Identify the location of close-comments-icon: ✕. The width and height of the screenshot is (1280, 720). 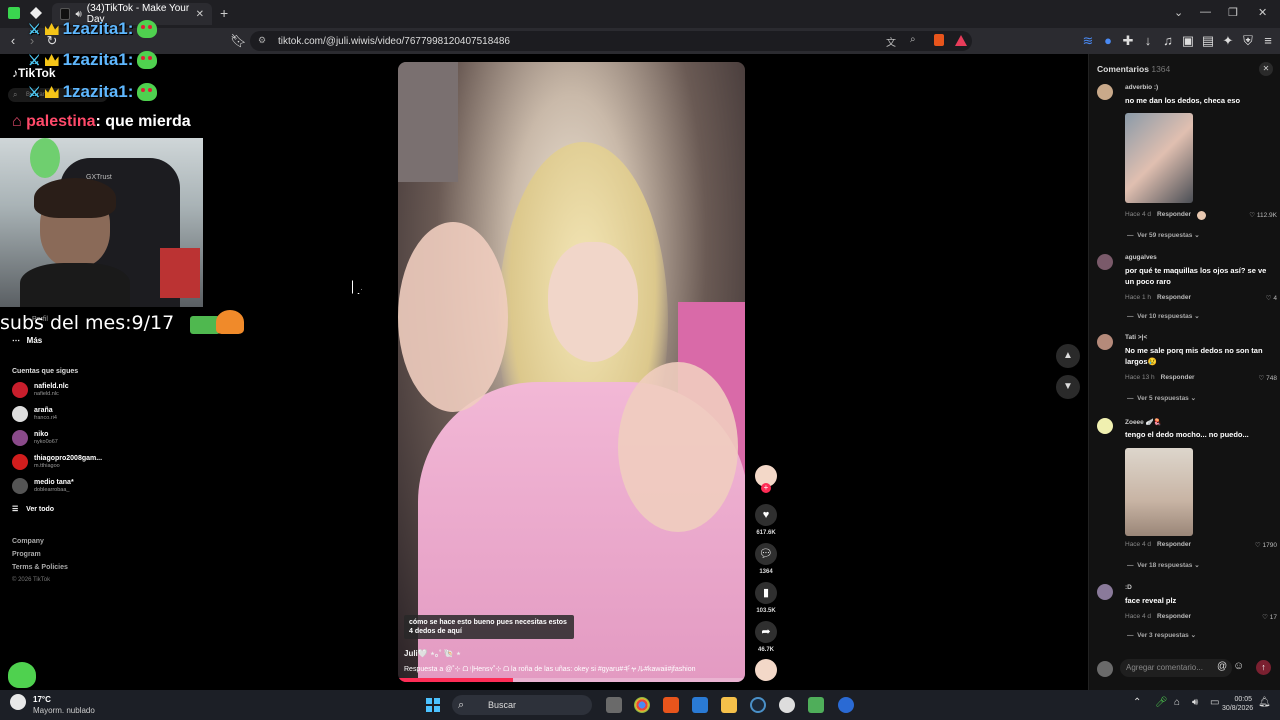
(1266, 69).